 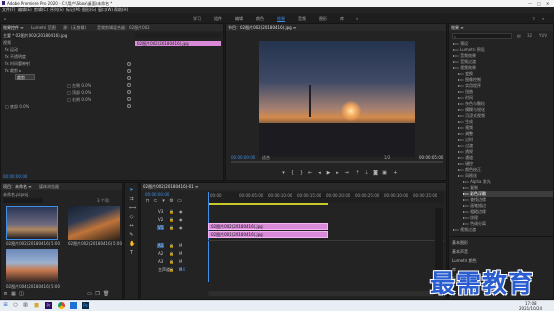 I want to click on go-to-out-icon: ⇥, so click(x=346, y=173).